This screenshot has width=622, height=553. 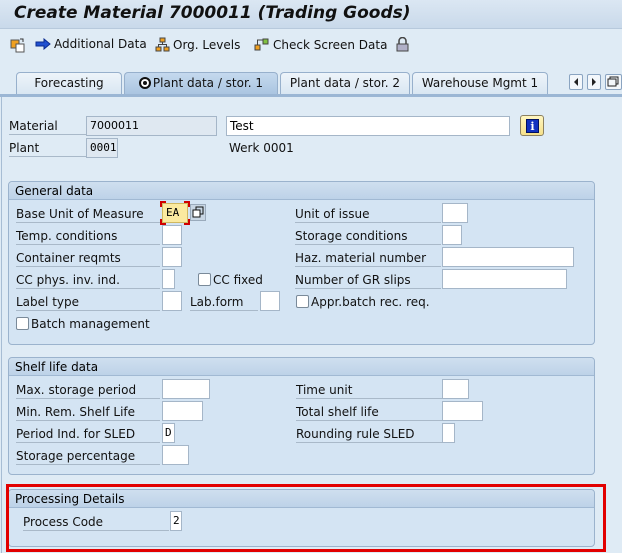 I want to click on tab-plant-data-stor-1: Plant data / stor. 1, so click(x=201, y=83).